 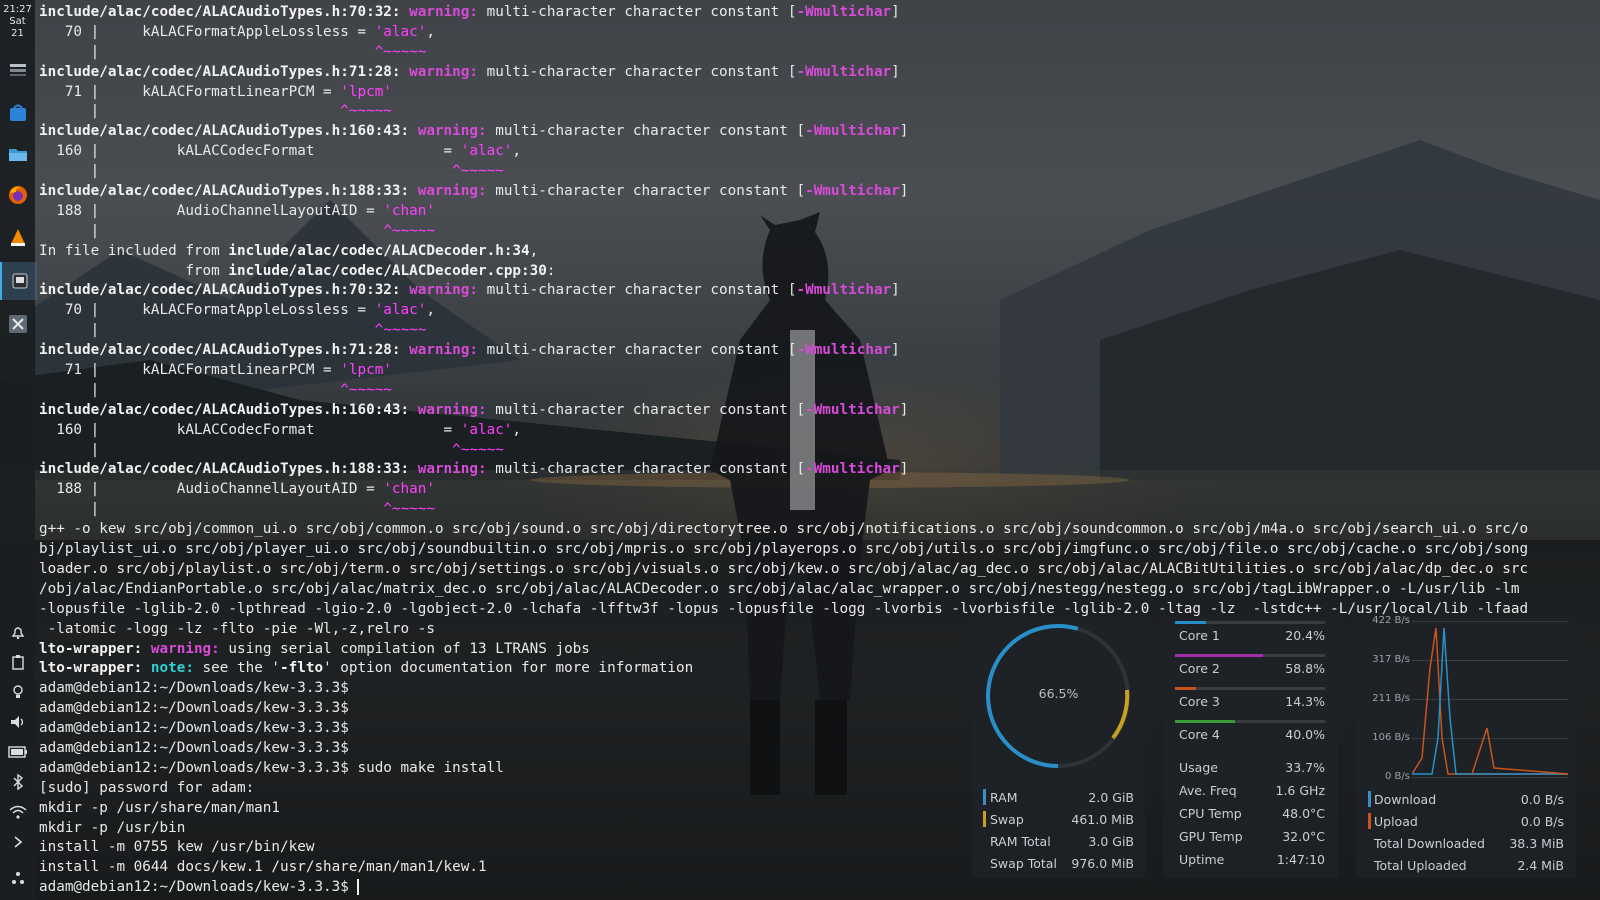 I want to click on network-row: Total Downloaded 38.3 MiB, so click(x=1469, y=844).